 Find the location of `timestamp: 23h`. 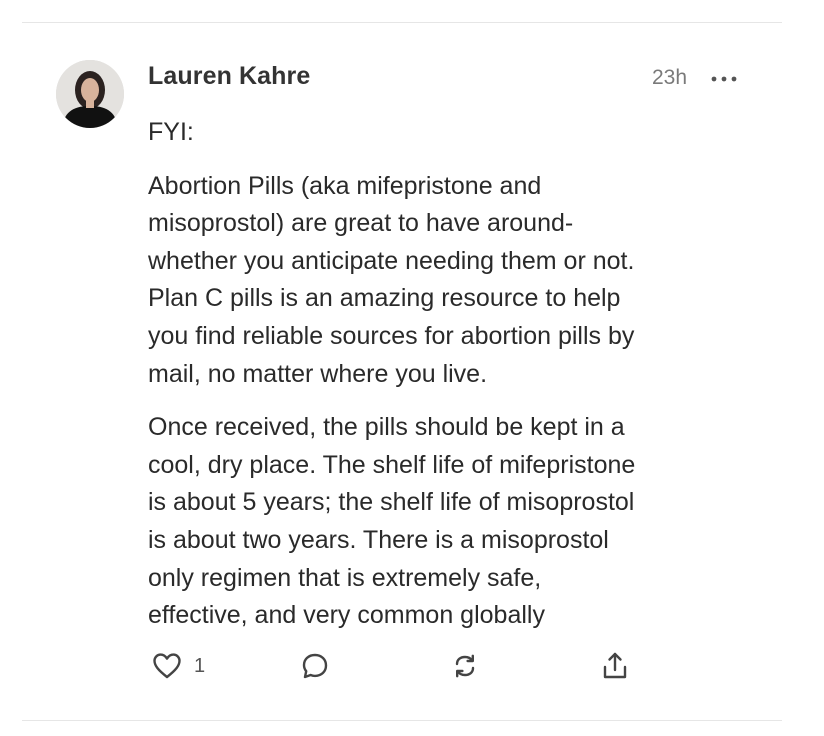

timestamp: 23h is located at coordinates (670, 77).